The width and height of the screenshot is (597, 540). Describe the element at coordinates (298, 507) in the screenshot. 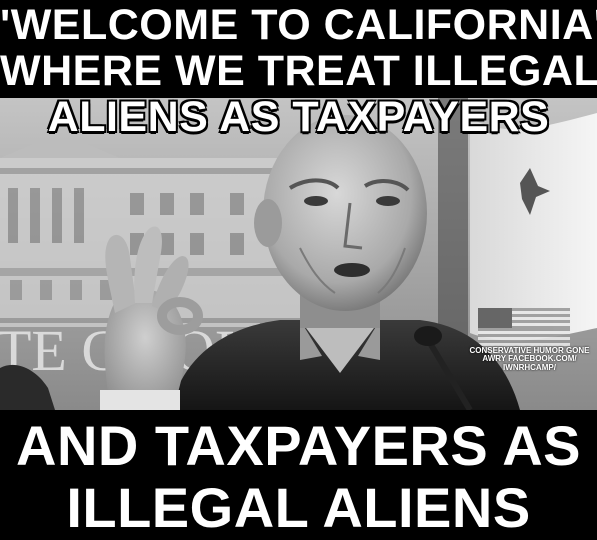

I see `bottom-caption-line-2: ILLEGAL ALIENS` at that location.